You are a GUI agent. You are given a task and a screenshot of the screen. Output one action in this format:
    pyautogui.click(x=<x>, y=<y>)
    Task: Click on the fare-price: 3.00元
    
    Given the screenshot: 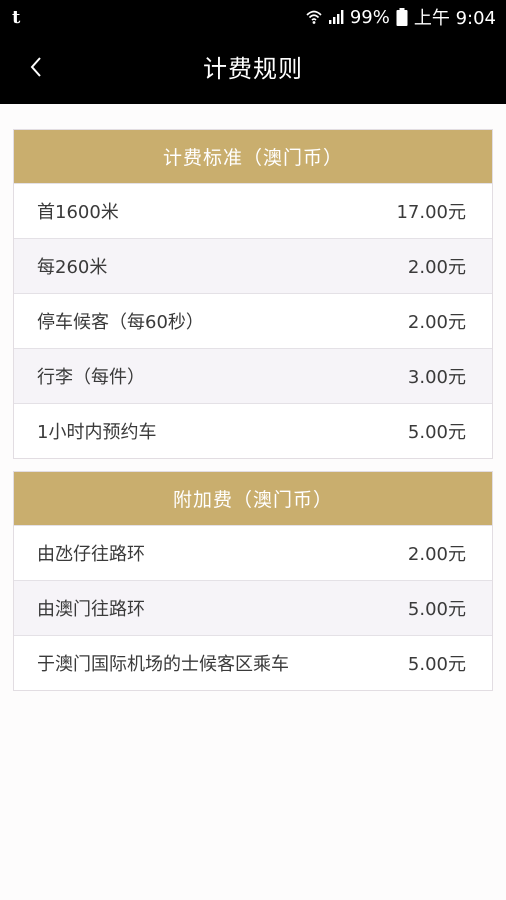 What is the action you would take?
    pyautogui.click(x=436, y=377)
    